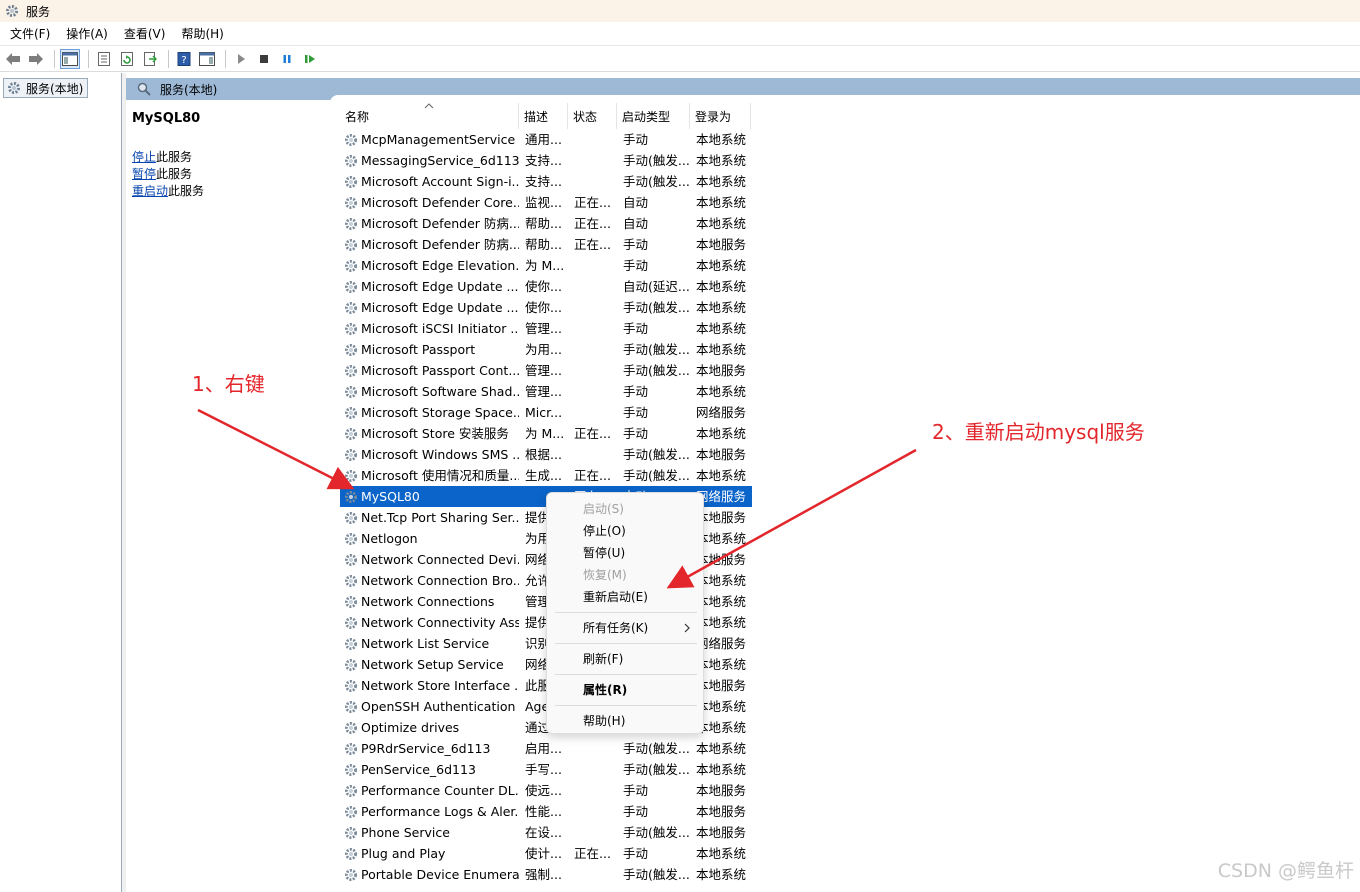  I want to click on table-row: P9RdrService_6d113 启用... 手动(触发... 本地系统, so click(546, 748).